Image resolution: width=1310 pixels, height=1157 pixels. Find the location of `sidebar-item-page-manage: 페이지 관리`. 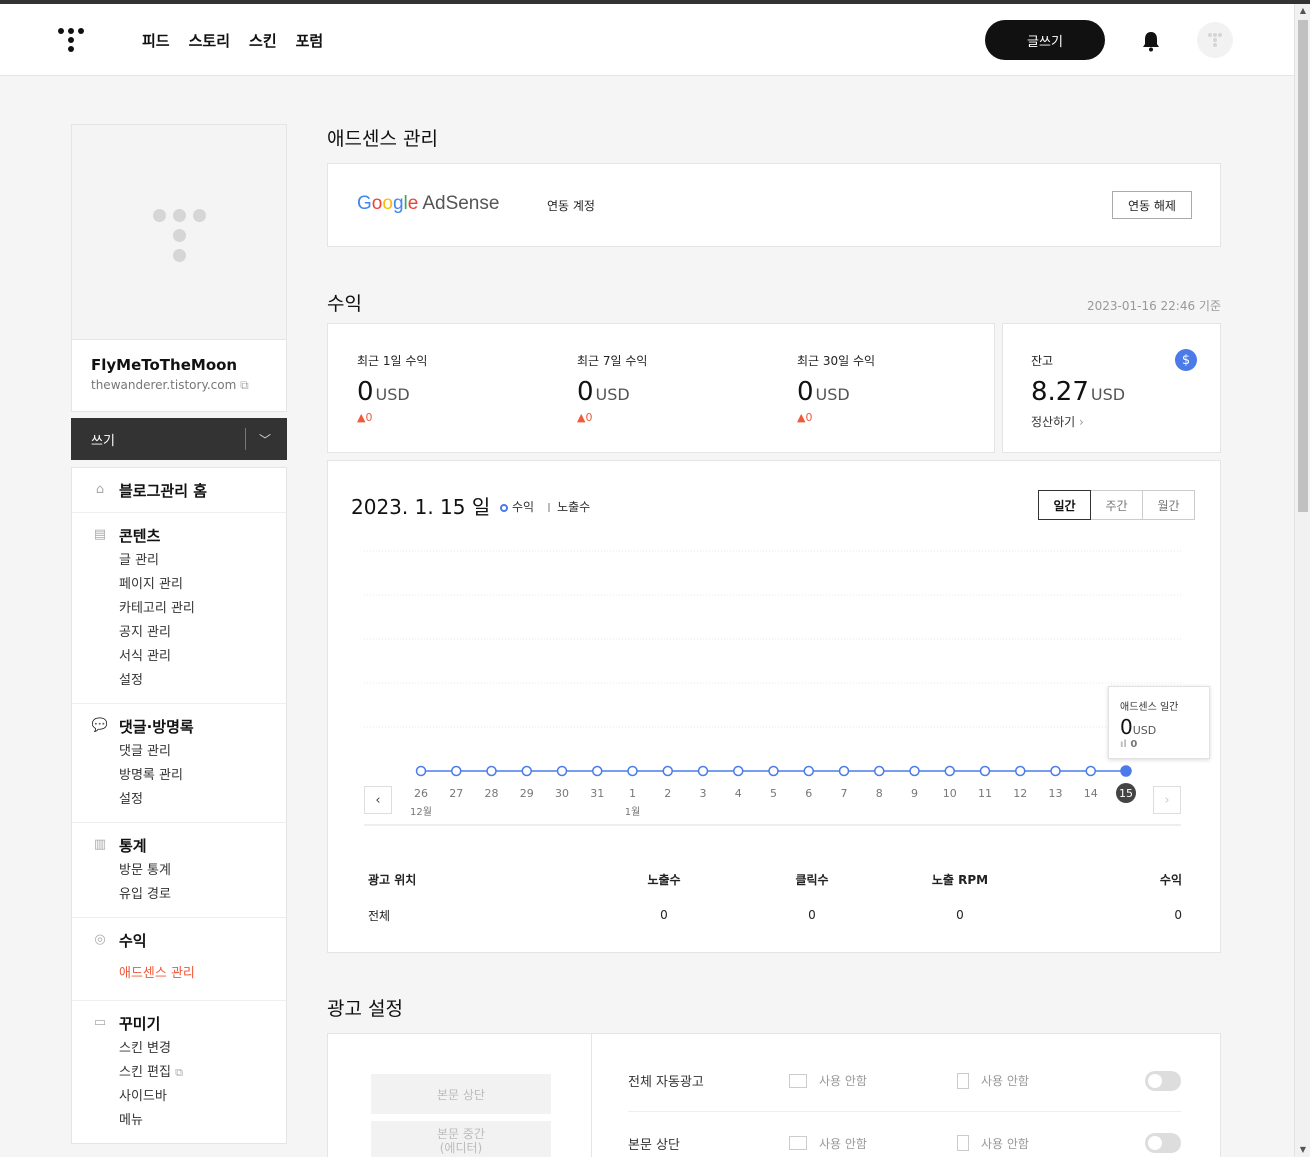

sidebar-item-page-manage: 페이지 관리 is located at coordinates (179, 585).